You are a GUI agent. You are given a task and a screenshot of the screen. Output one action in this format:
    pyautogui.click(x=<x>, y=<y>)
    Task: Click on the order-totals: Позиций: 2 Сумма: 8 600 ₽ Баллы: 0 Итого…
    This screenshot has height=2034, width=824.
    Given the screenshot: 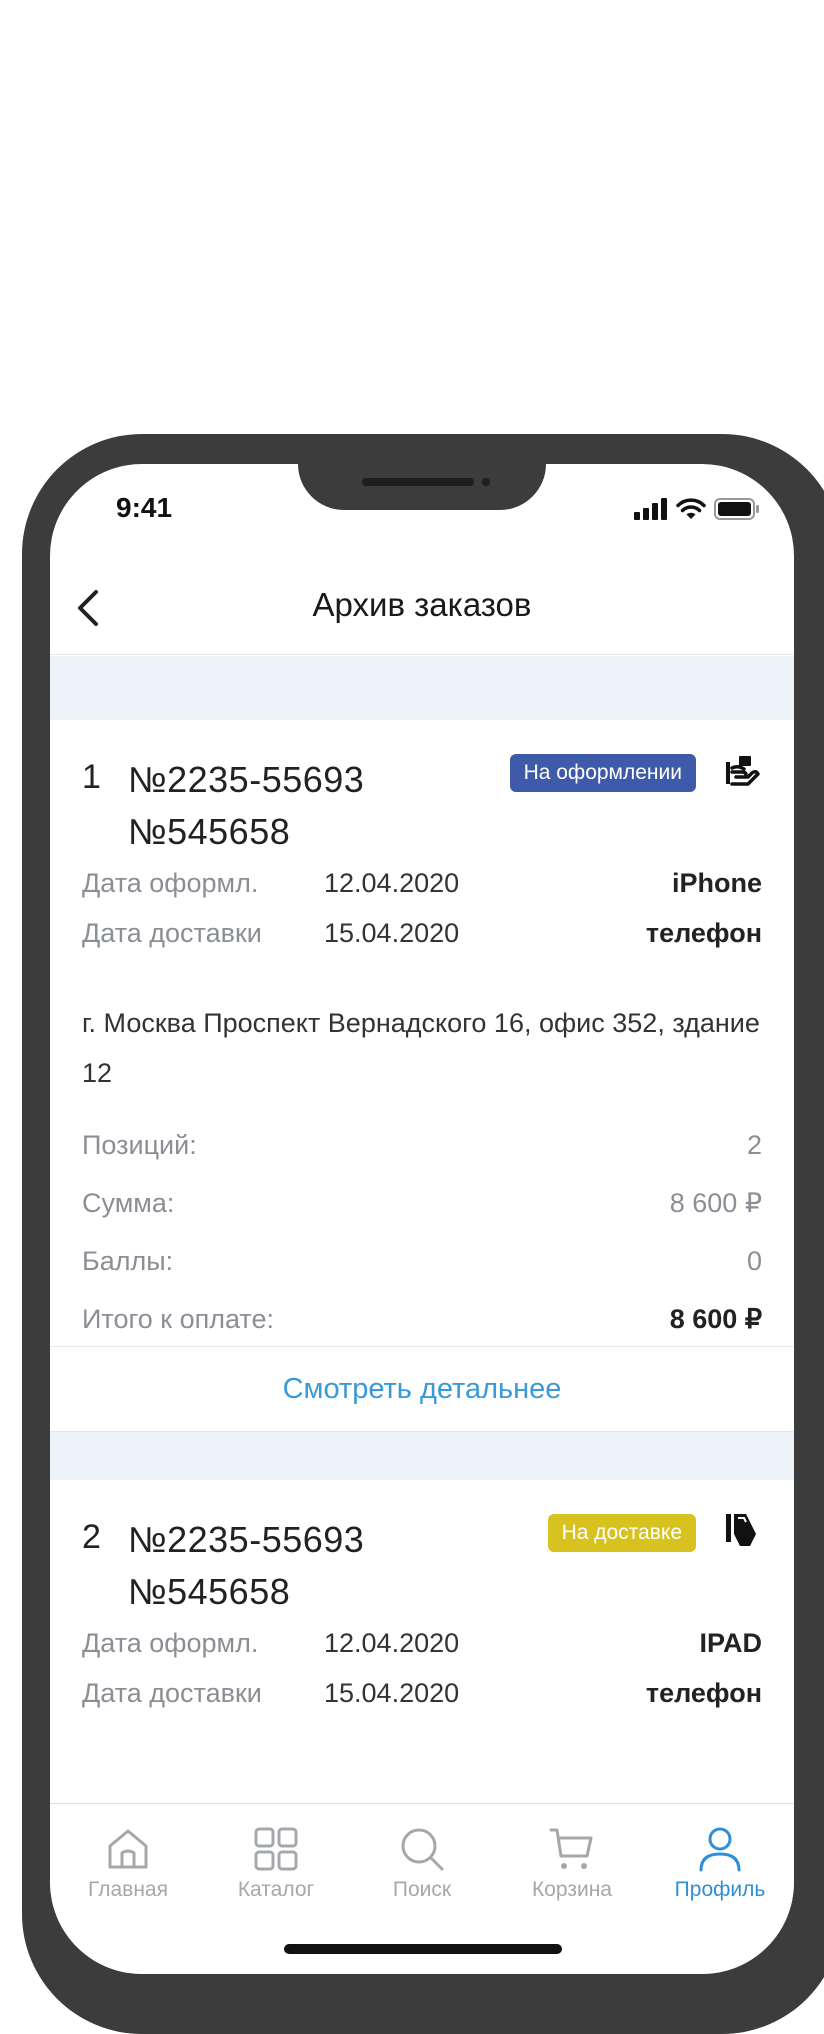 What is the action you would take?
    pyautogui.click(x=422, y=1231)
    